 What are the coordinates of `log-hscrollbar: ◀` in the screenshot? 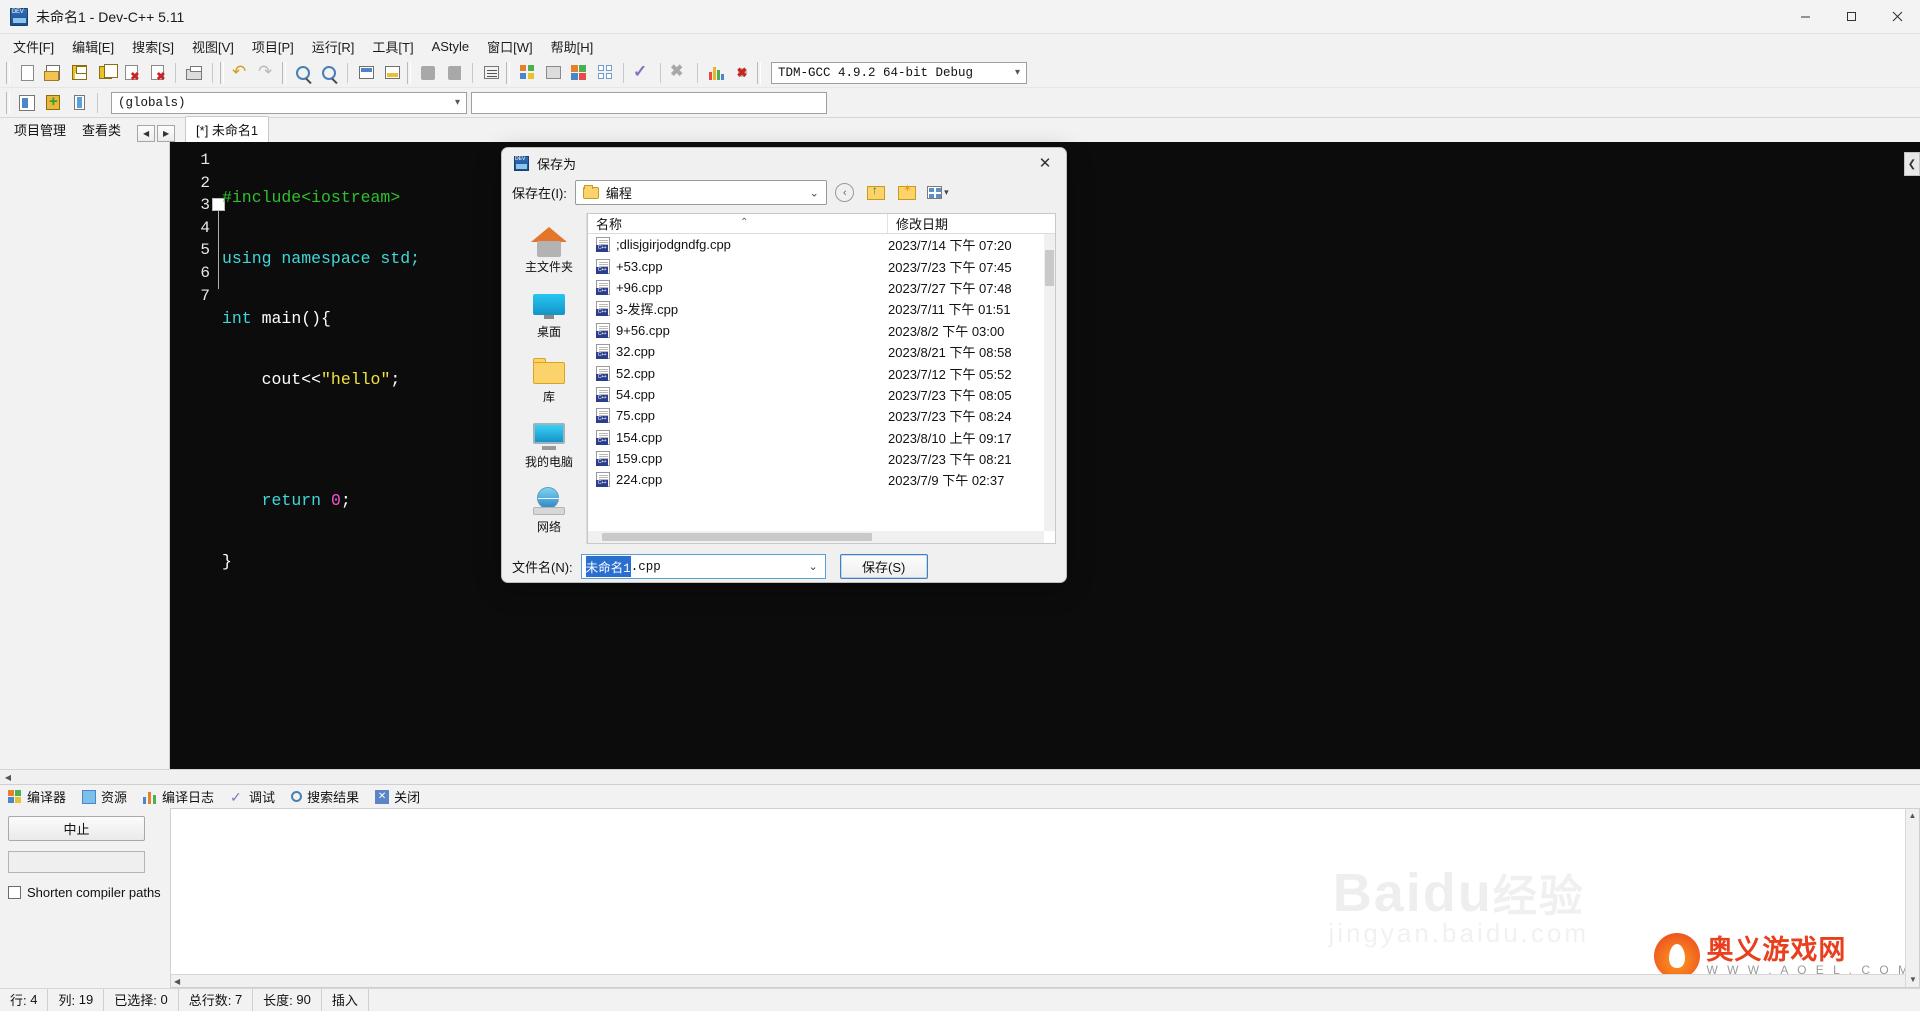 It's located at (1038, 980).